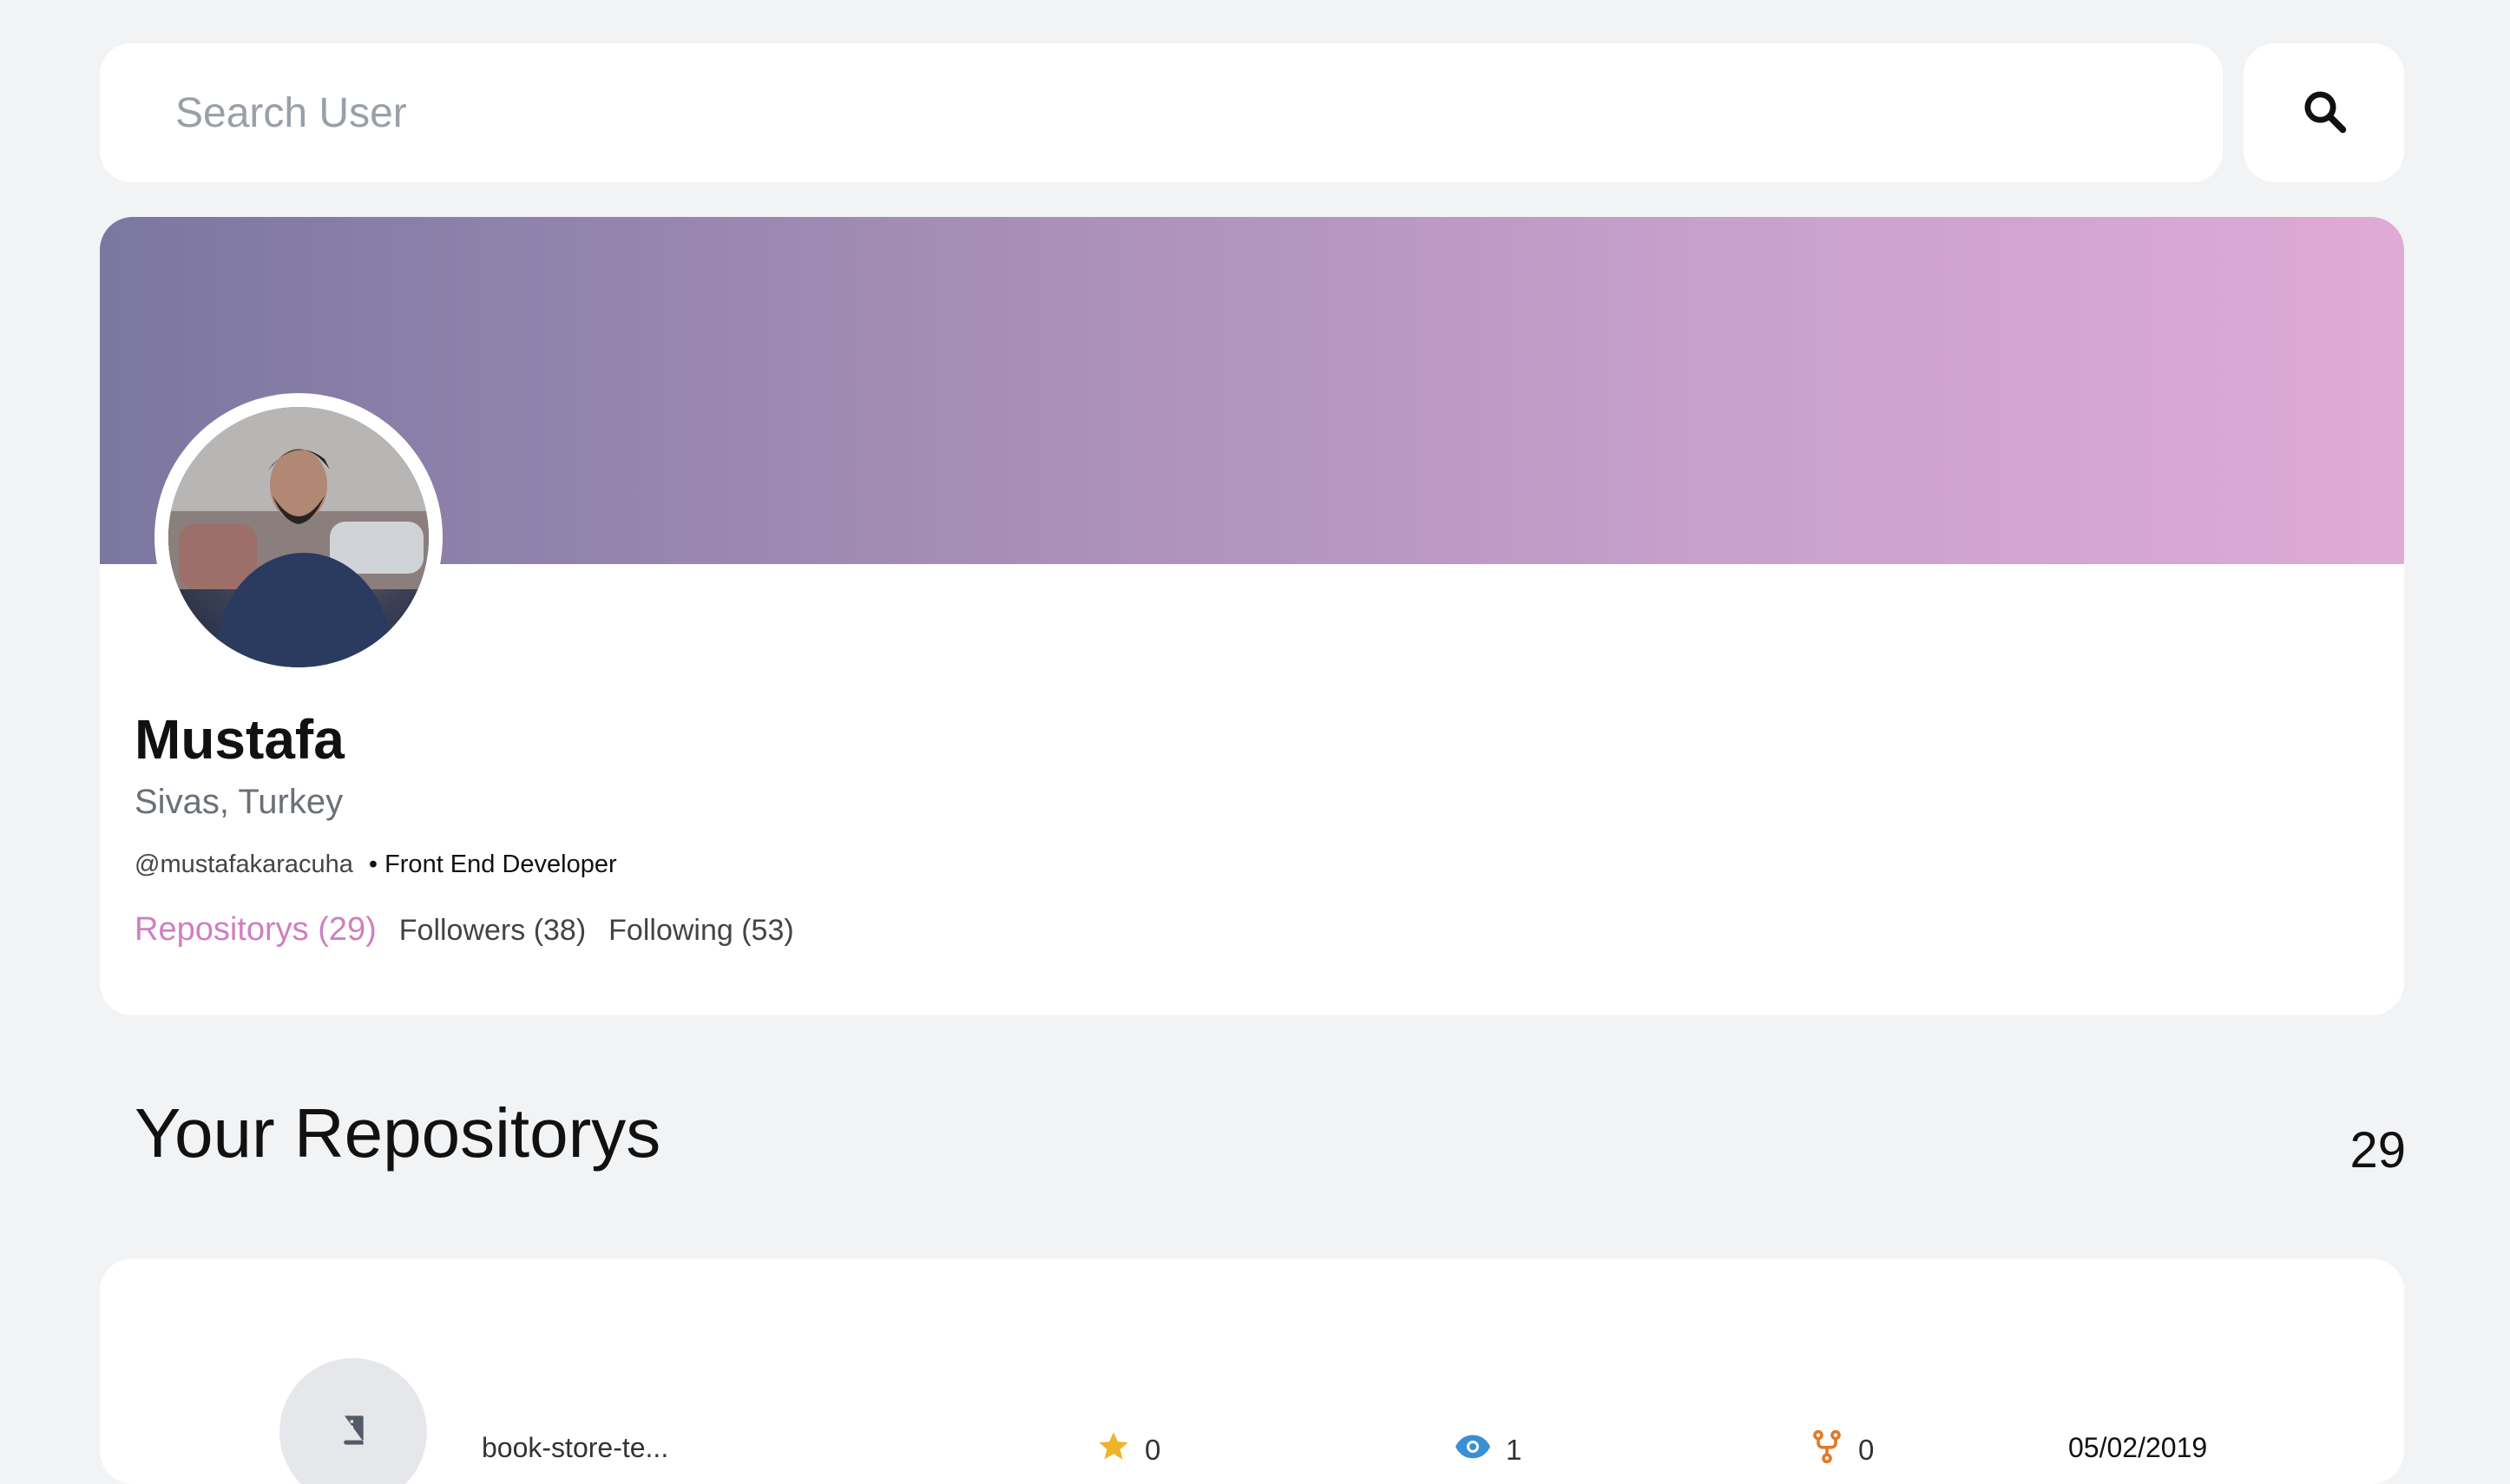 This screenshot has width=2510, height=1484. What do you see at coordinates (1473, 1450) in the screenshot?
I see `eye-icon` at bounding box center [1473, 1450].